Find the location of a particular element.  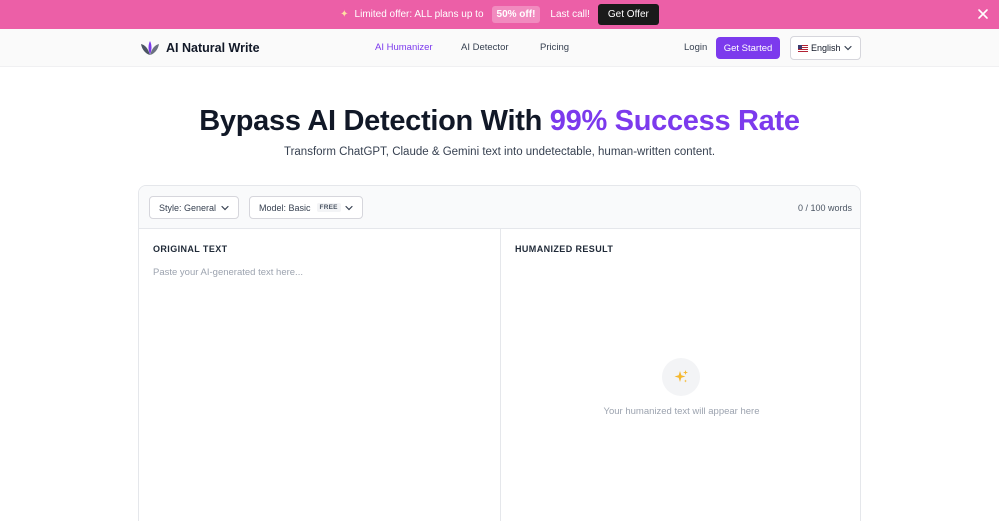

style-select-label: Style: General is located at coordinates (188, 207).